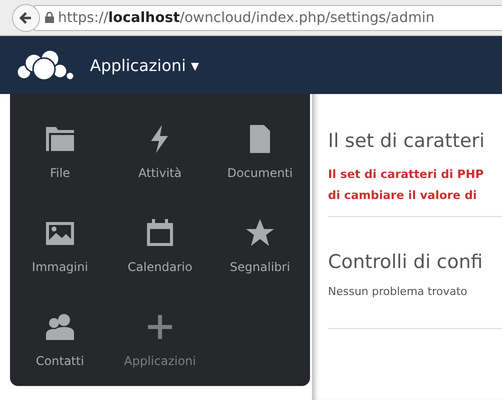 The height and width of the screenshot is (400, 502). What do you see at coordinates (60, 341) in the screenshot?
I see `app-menu-item: Contatti` at bounding box center [60, 341].